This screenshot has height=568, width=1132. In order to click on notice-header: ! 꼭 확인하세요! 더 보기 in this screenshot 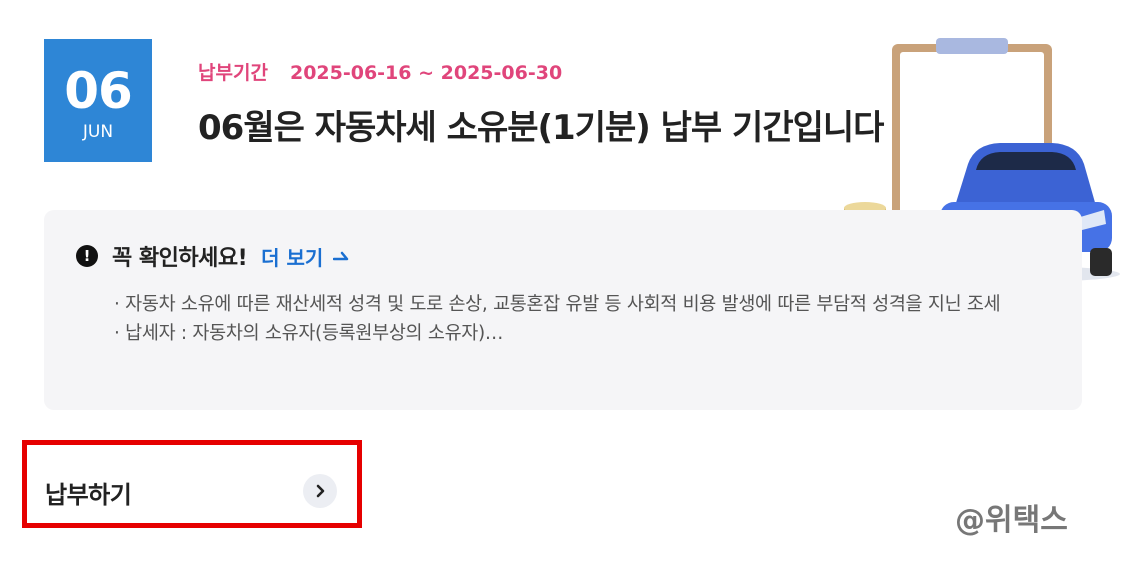, I will do `click(214, 256)`.